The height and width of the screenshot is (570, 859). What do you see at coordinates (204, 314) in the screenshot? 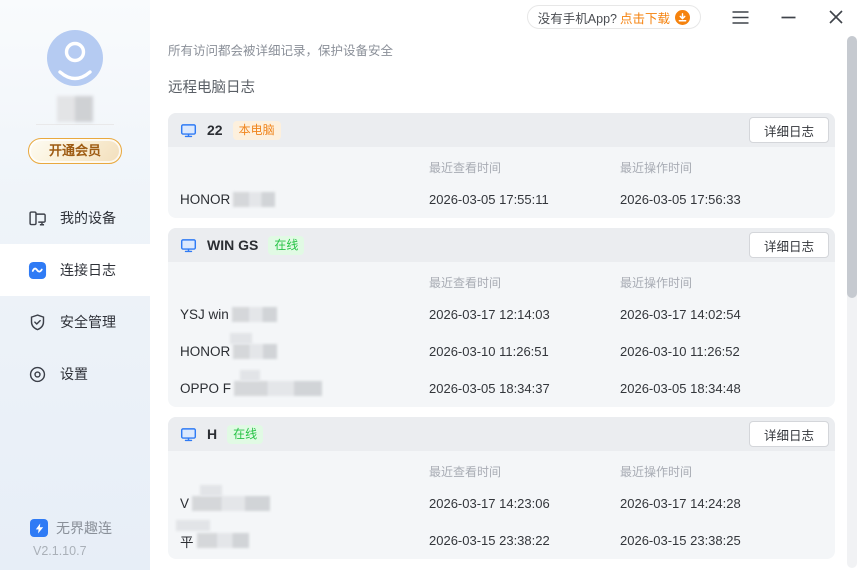
I see `visitor-name: YSJ win` at bounding box center [204, 314].